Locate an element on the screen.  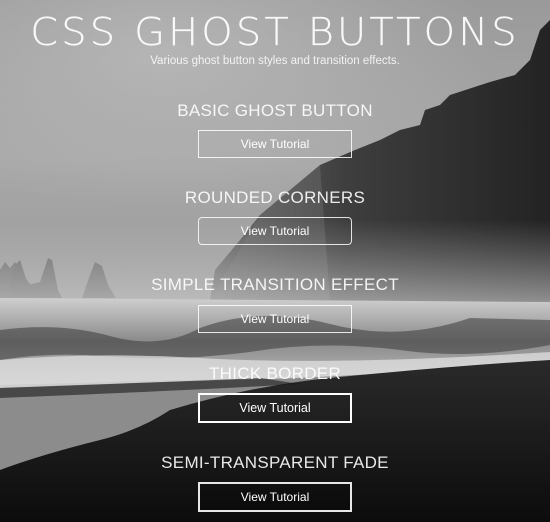
section-heading: BASIC GHOST BUTTON is located at coordinates (275, 110).